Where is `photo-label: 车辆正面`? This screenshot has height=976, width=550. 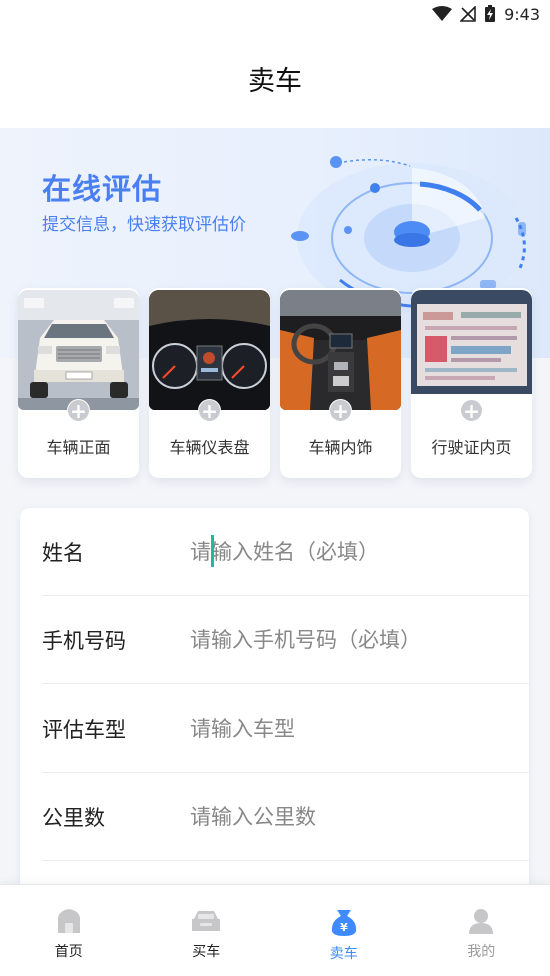 photo-label: 车辆正面 is located at coordinates (78, 447).